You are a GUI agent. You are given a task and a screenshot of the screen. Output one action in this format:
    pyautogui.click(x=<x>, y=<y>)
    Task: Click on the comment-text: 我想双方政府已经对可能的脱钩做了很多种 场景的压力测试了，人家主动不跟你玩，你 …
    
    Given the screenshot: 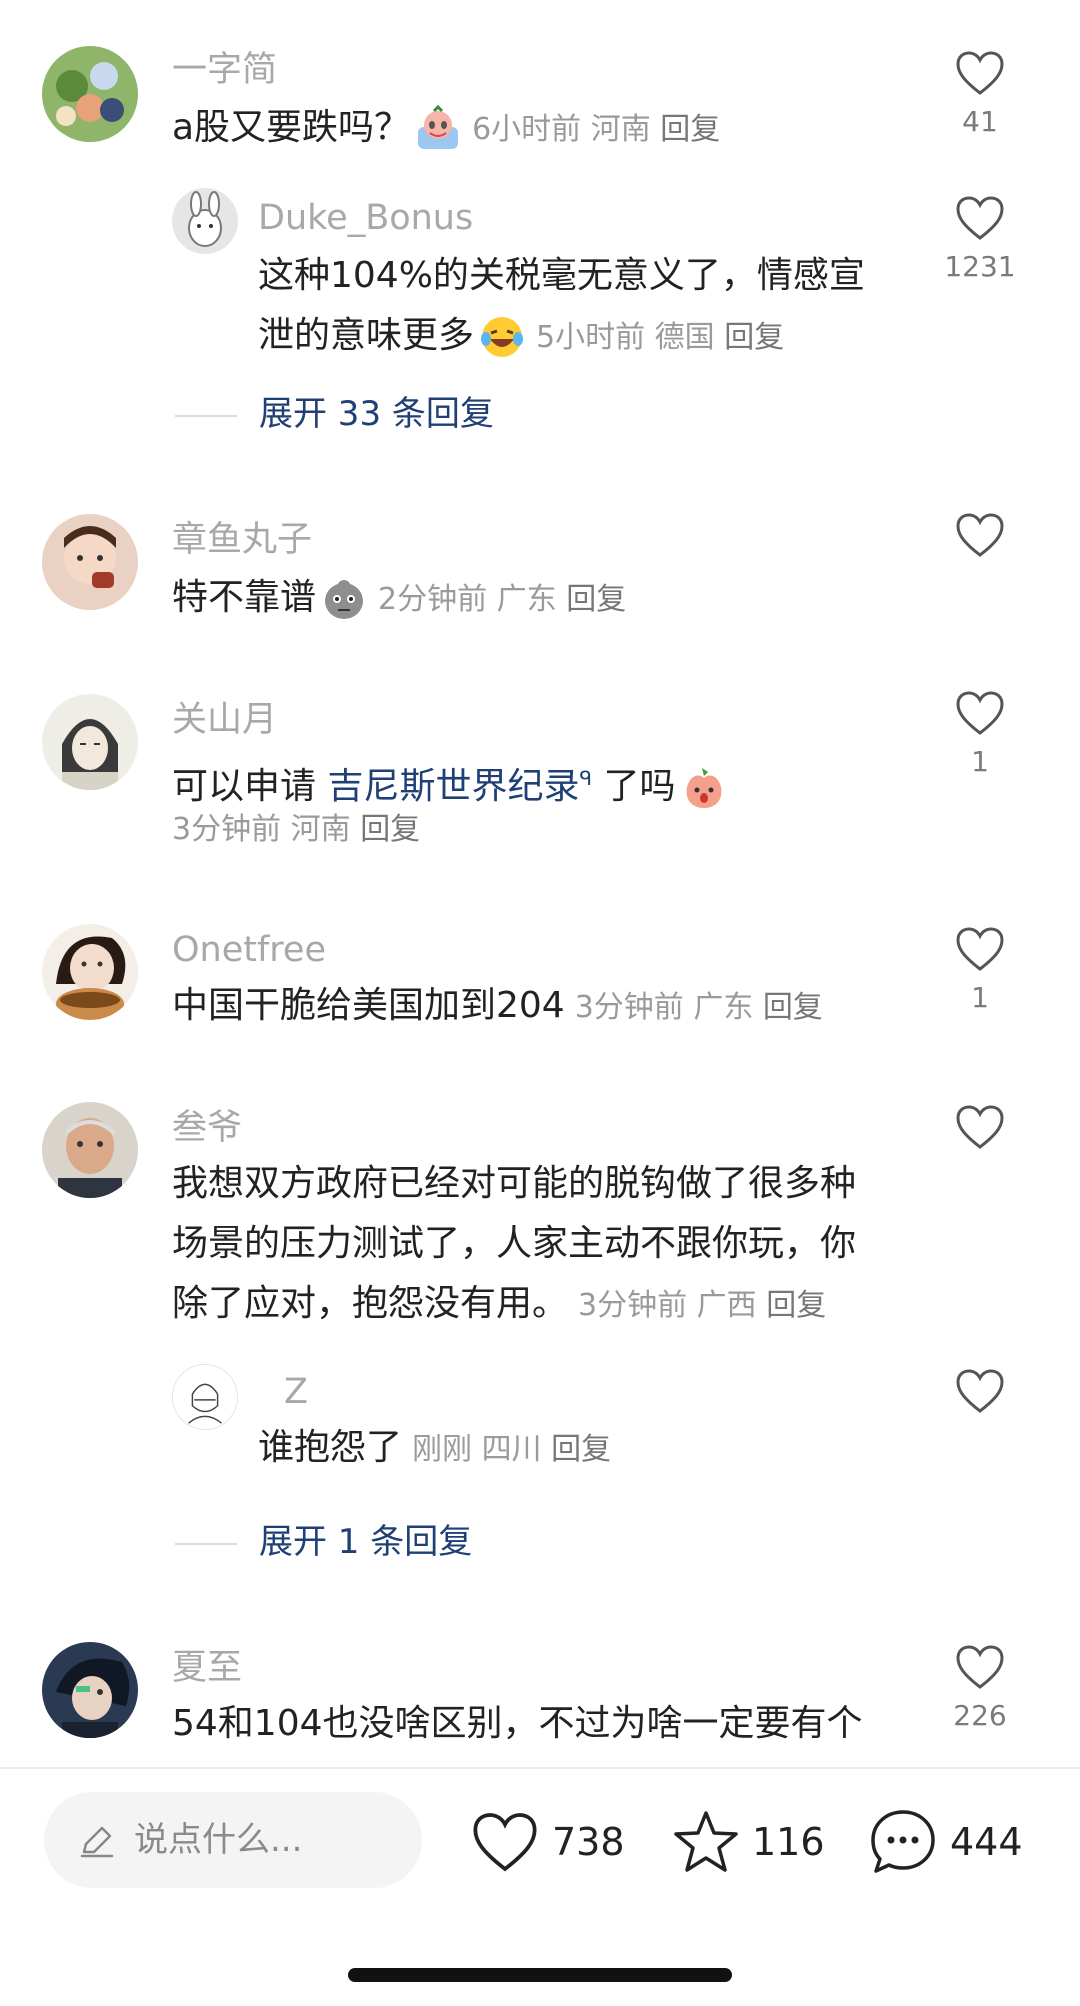 What is the action you would take?
    pyautogui.click(x=514, y=1245)
    